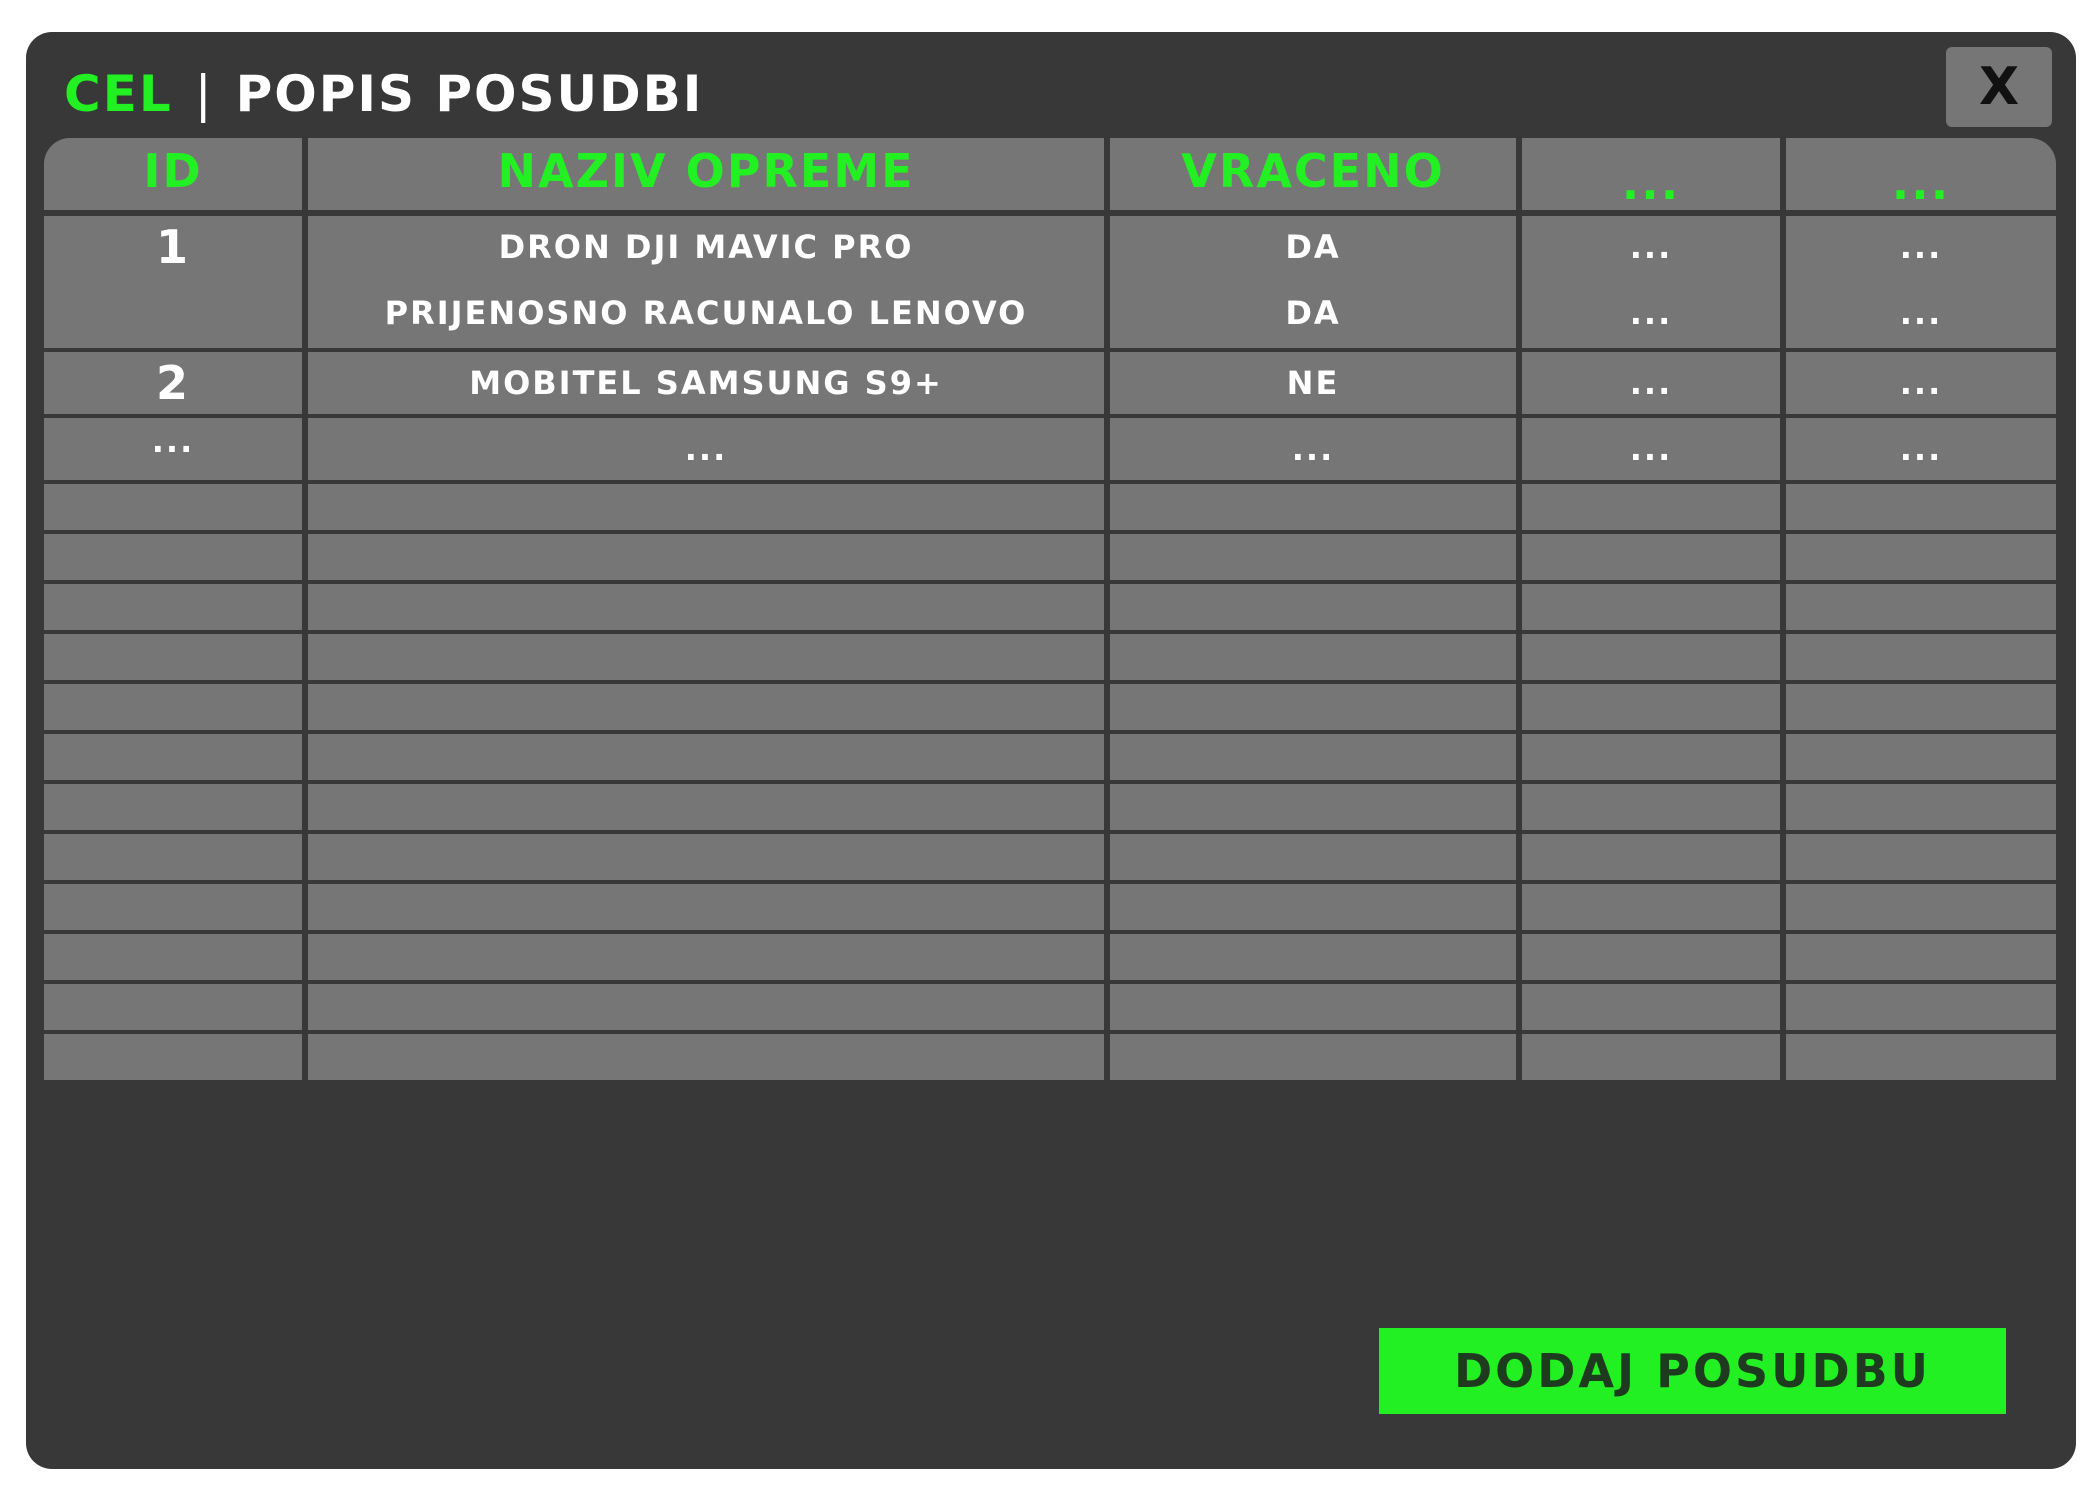 This screenshot has height=1500, width=2100. Describe the element at coordinates (173, 171) in the screenshot. I see `header-id-label: ID` at that location.